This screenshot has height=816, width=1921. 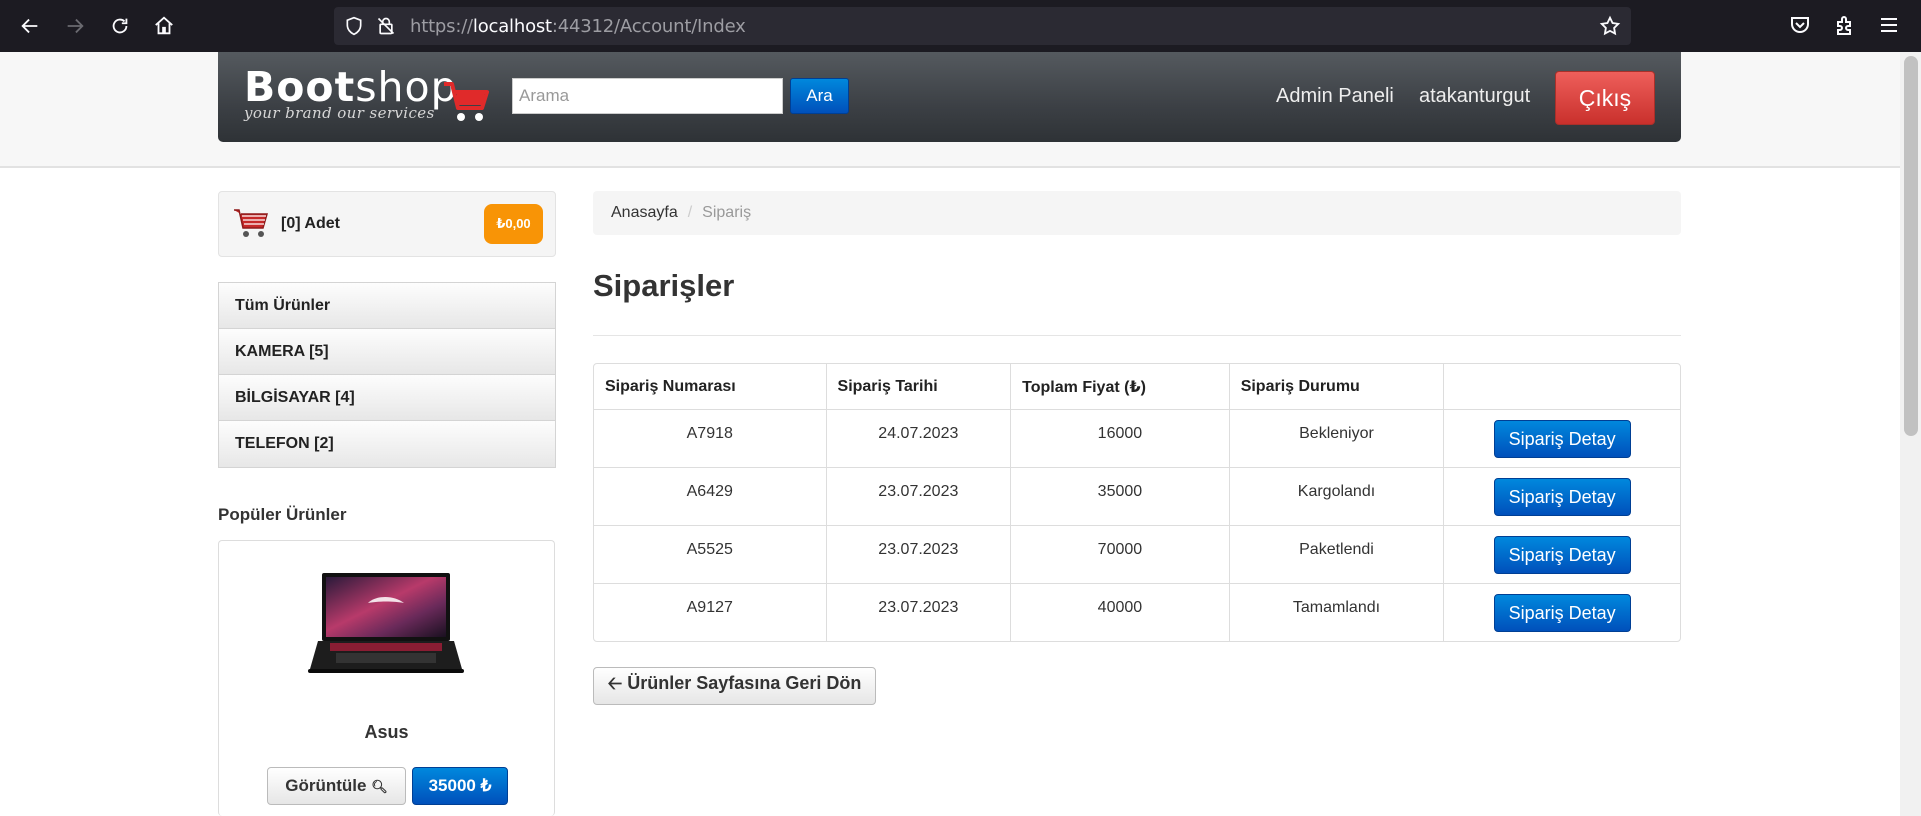 I want to click on column-header-order-date: Sipariş Tarihi, so click(x=918, y=386).